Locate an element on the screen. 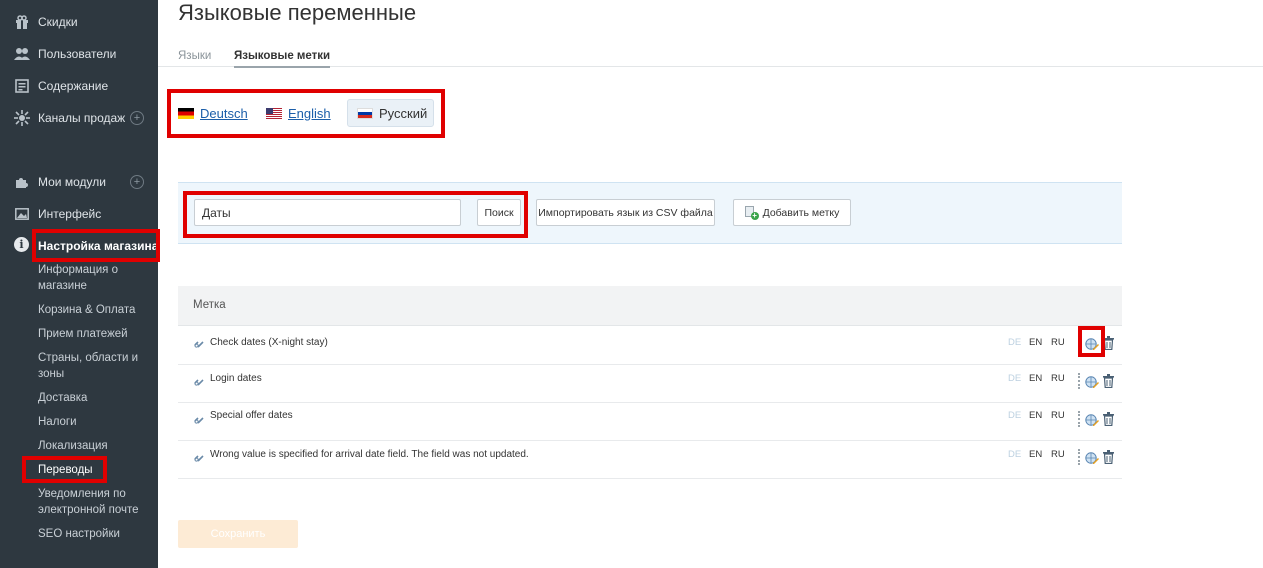 This screenshot has width=1263, height=568. sidebar-item-label: Пользователи is located at coordinates (77, 54).